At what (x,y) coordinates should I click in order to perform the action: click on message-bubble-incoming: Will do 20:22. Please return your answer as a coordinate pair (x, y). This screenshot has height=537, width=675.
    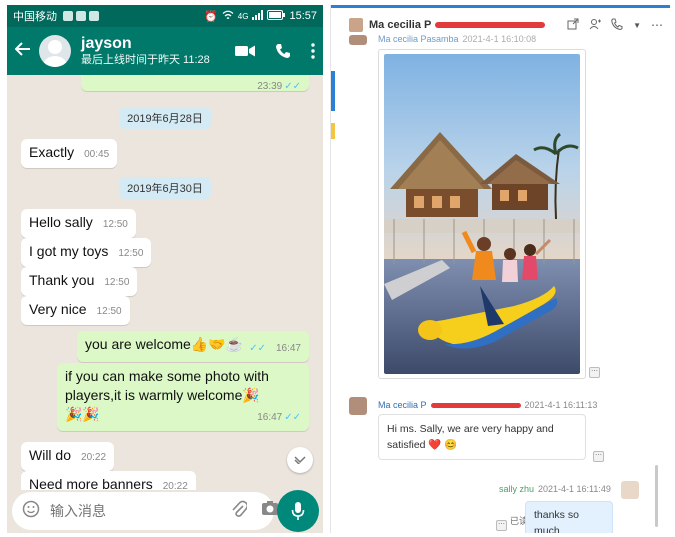
    Looking at the image, I should click on (68, 456).